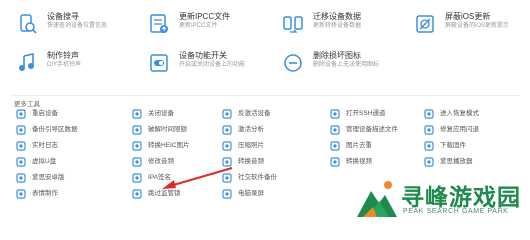 The width and height of the screenshot is (530, 240). I want to click on tool-item: 打开SSH通道, so click(357, 114).